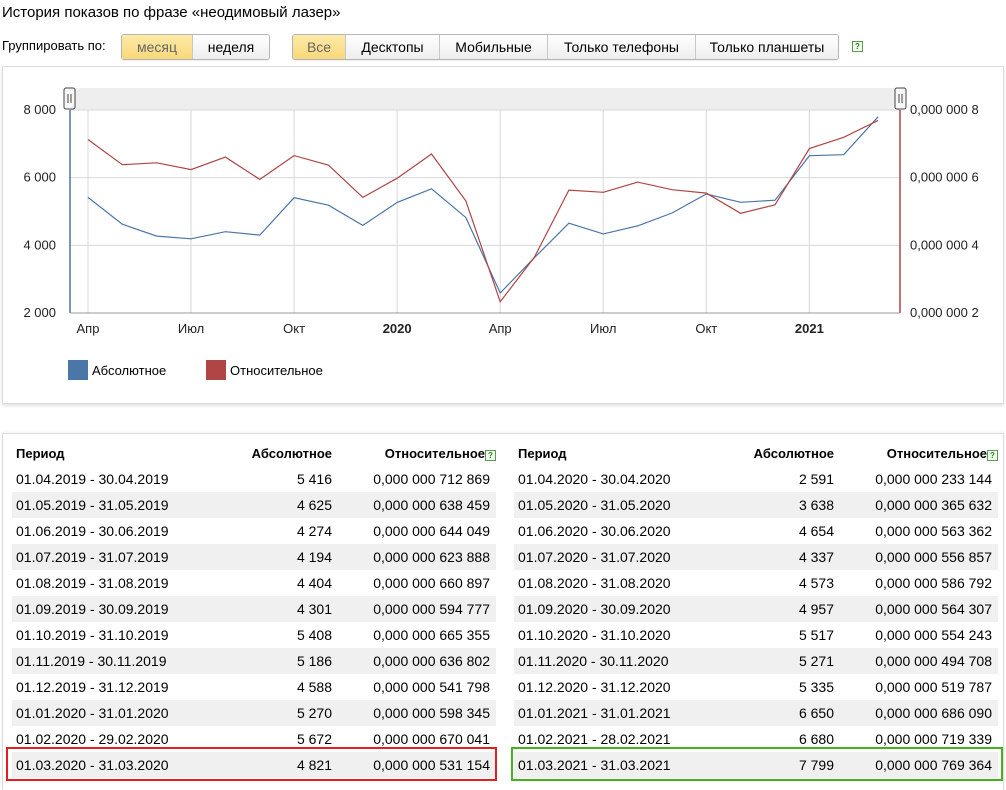 The image size is (1006, 790). I want to click on y-tick-left: 6 000, so click(39, 177).